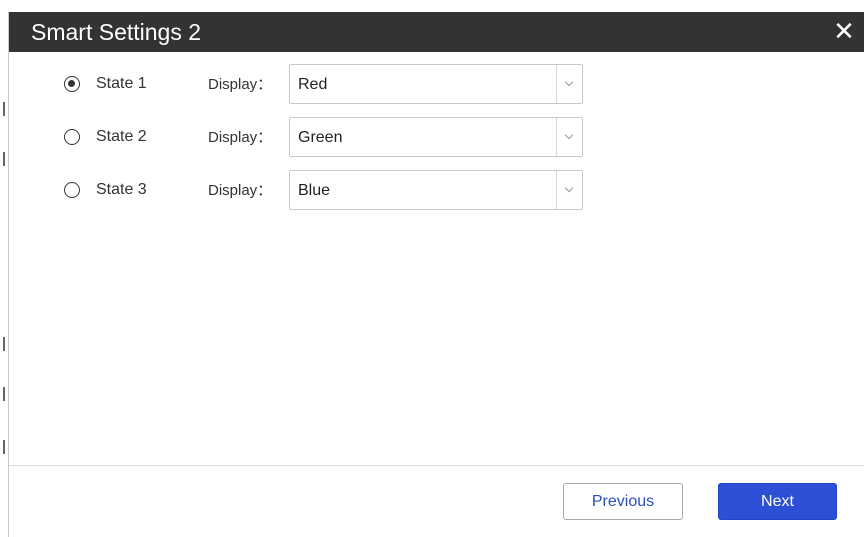  Describe the element at coordinates (436, 465) in the screenshot. I see `footer-divider` at that location.